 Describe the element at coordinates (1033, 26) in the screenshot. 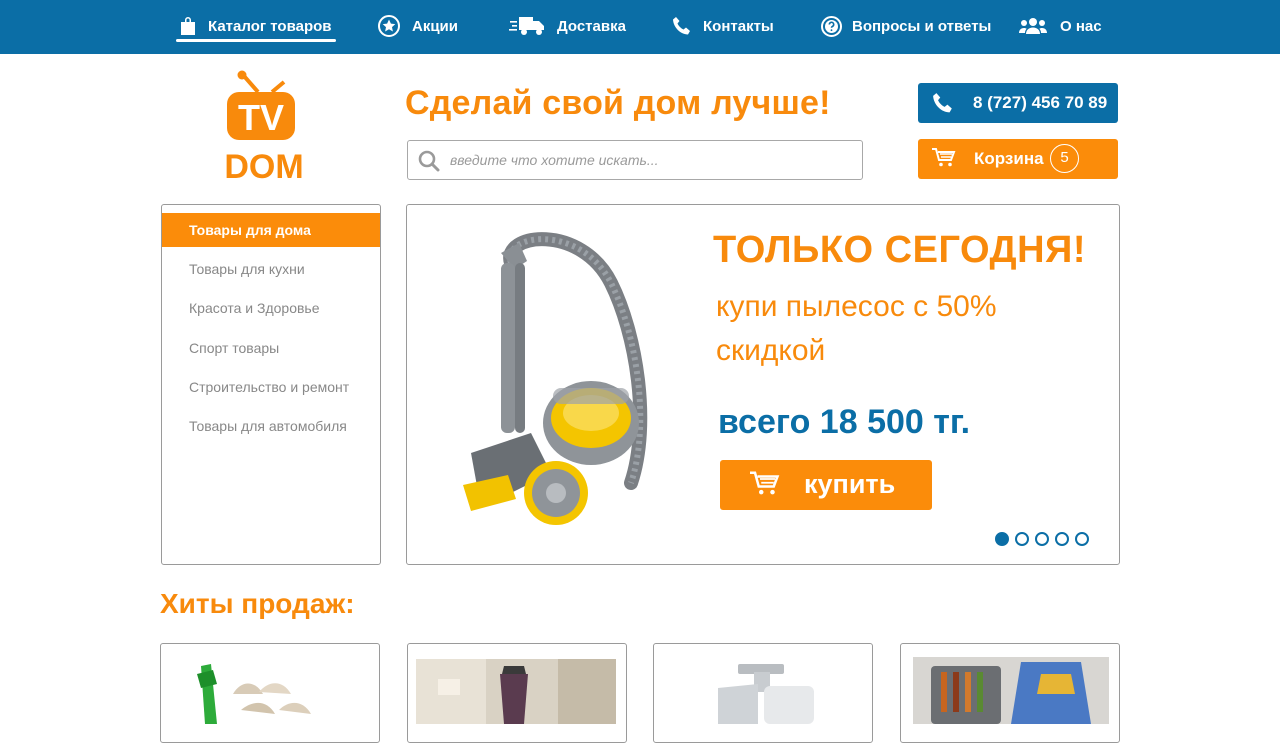

I see `users-icon` at that location.